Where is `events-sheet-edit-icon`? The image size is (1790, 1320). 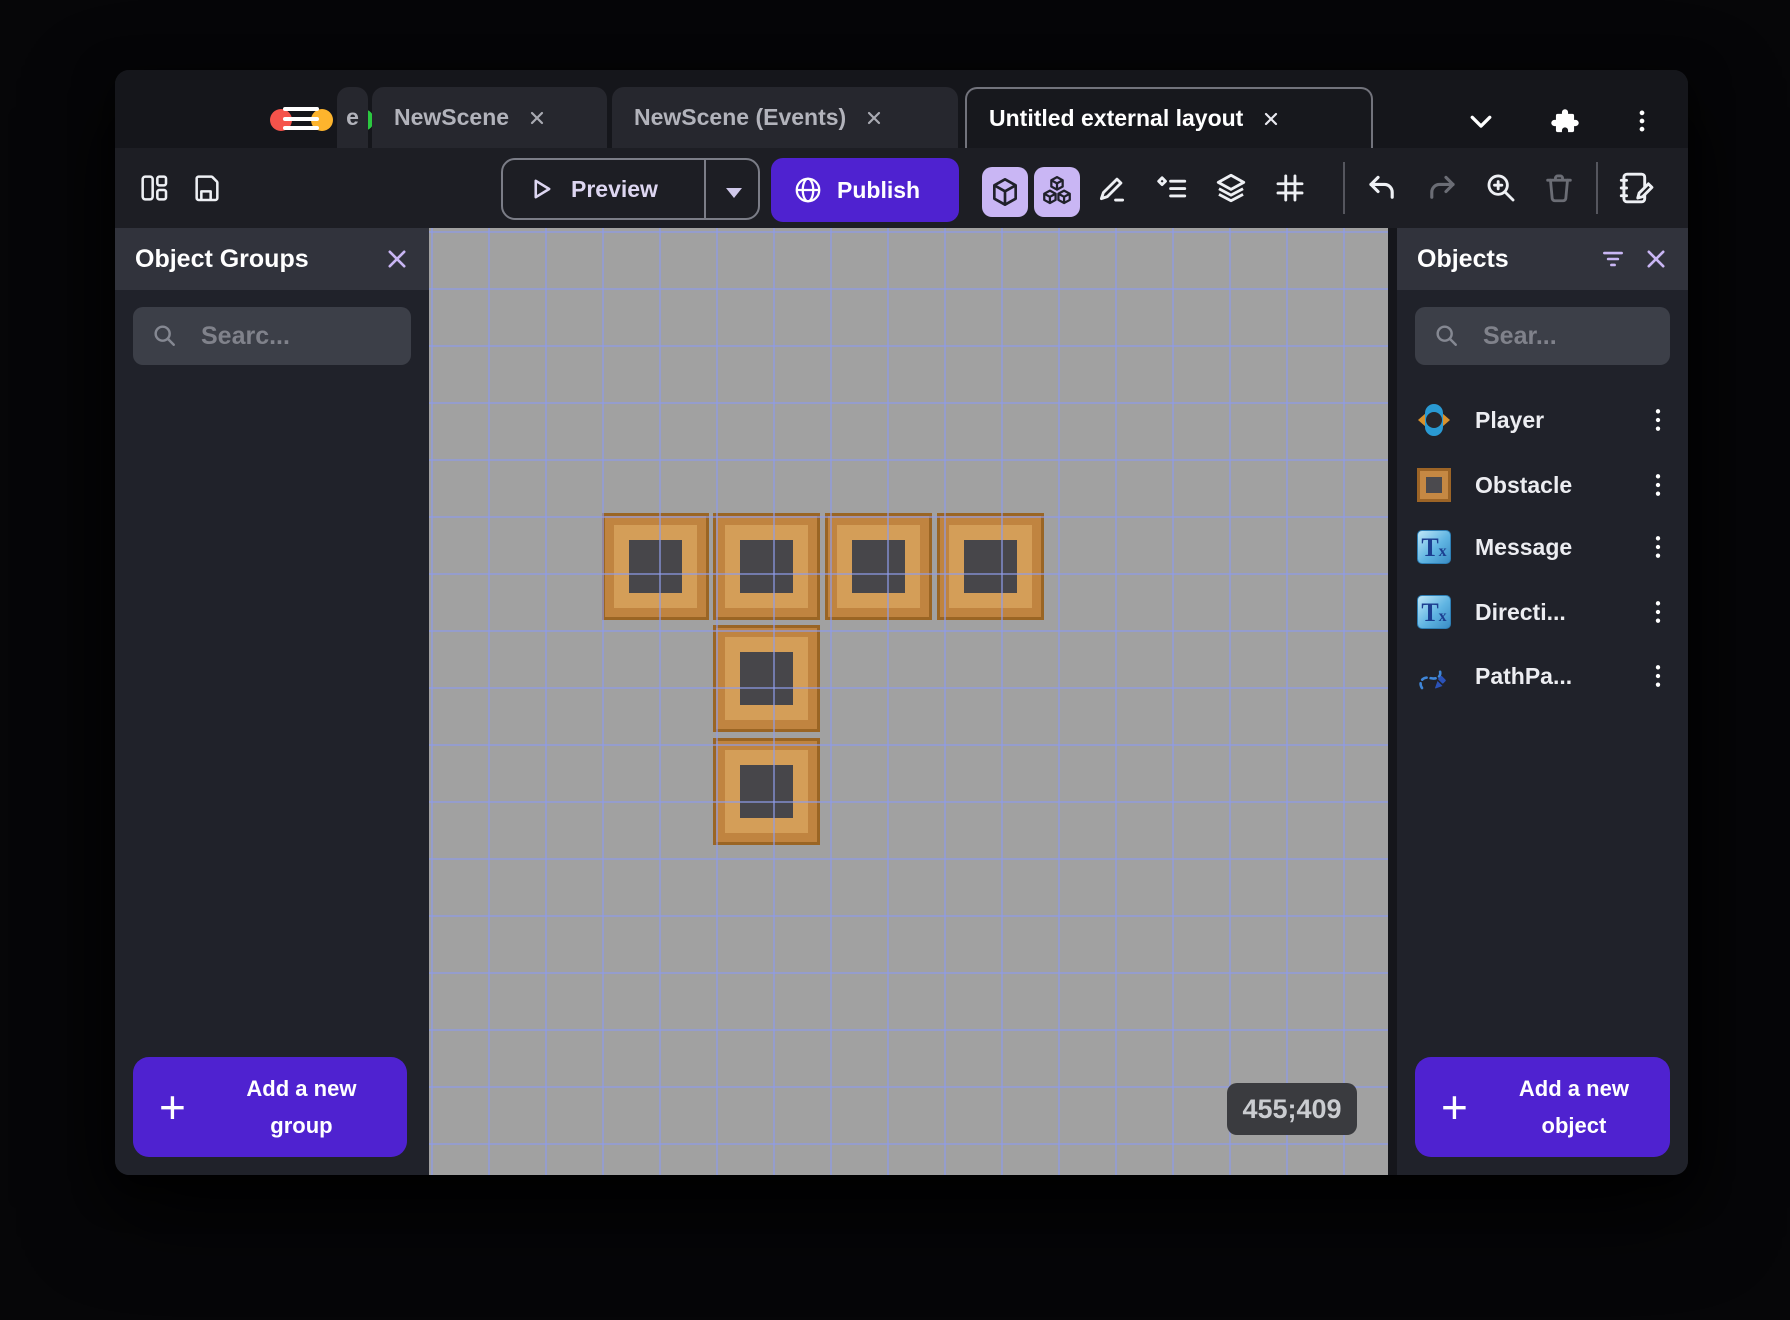
events-sheet-edit-icon is located at coordinates (1637, 188).